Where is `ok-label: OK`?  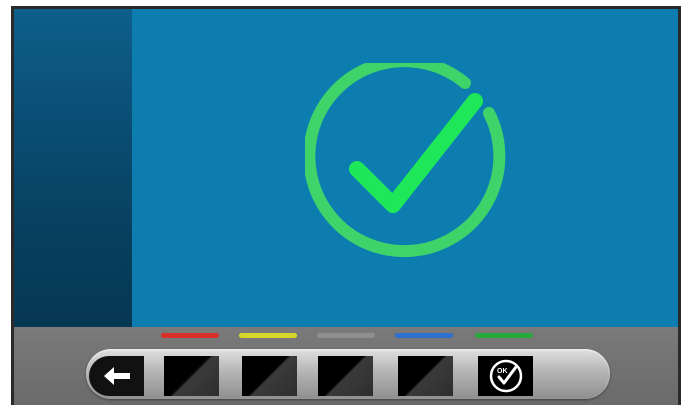
ok-label: OK is located at coordinates (502, 371).